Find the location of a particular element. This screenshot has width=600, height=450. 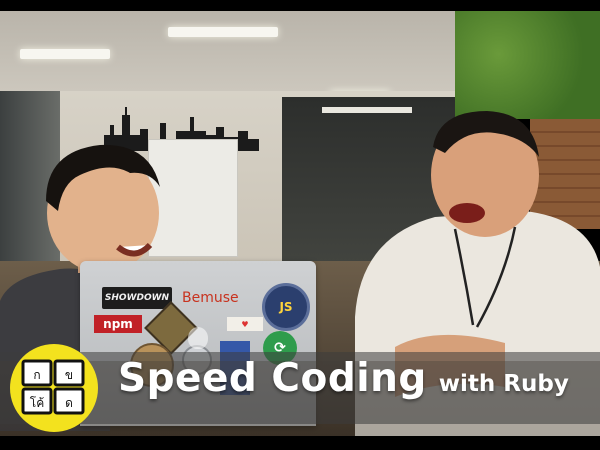

title-subtitle: with Ruby is located at coordinates (503, 384).